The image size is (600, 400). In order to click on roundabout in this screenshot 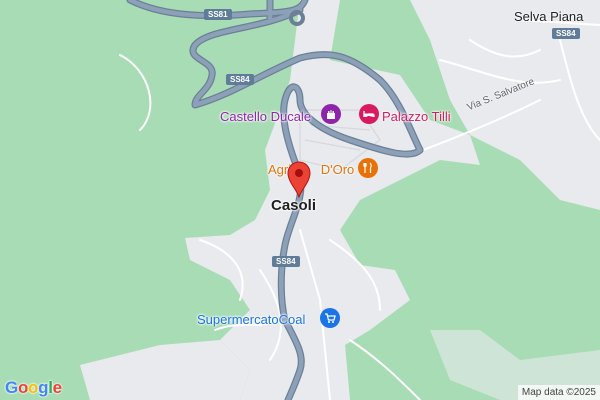, I will do `click(297, 18)`.